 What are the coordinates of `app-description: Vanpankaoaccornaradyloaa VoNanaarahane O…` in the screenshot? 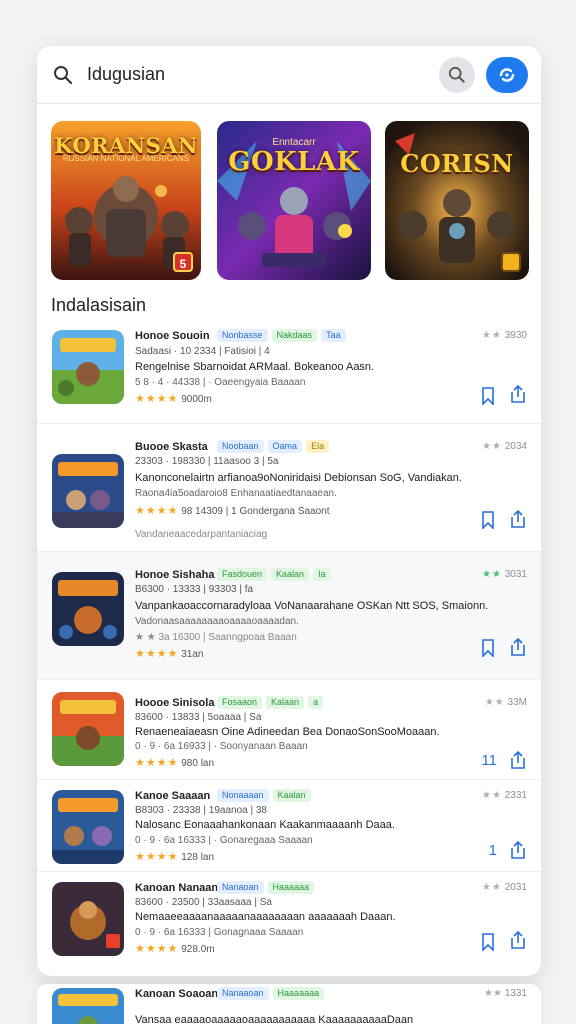 It's located at (312, 606).